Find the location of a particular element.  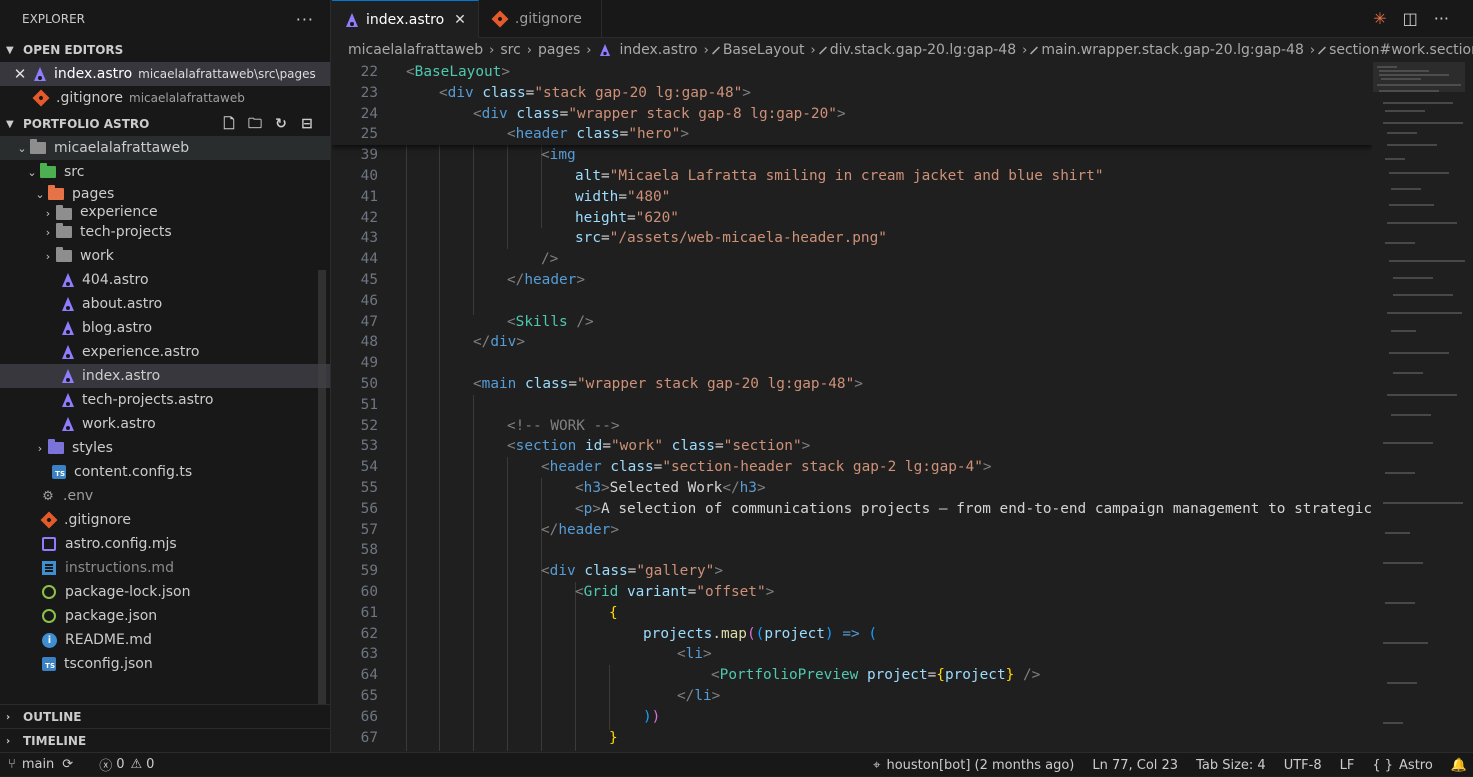

tree-label: .env is located at coordinates (78, 496).